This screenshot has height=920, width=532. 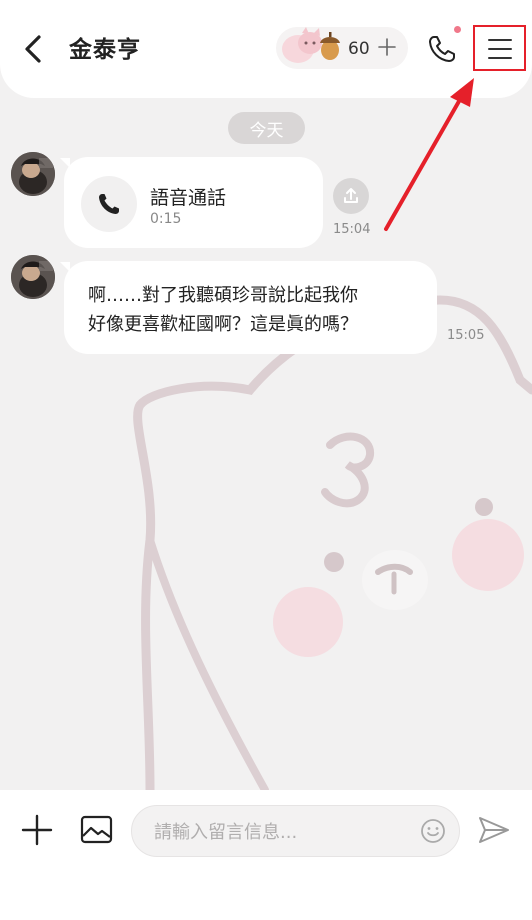 I want to click on add-coins-button, so click(x=387, y=47).